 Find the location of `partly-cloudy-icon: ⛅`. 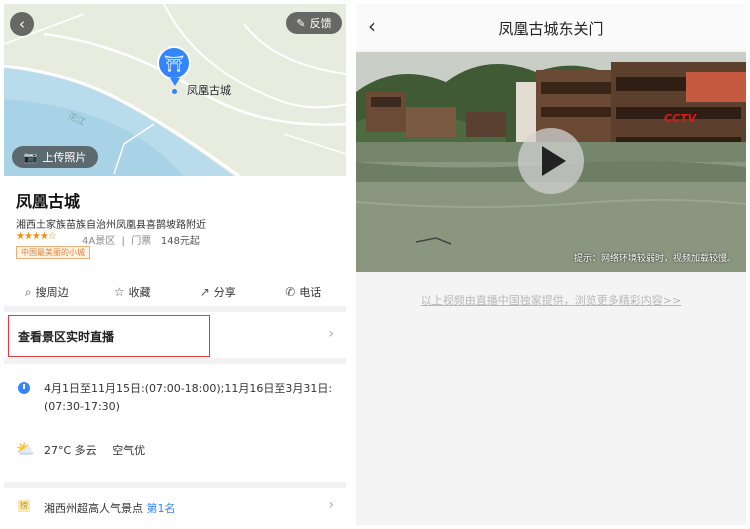

partly-cloudy-icon: ⛅ is located at coordinates (25, 449).